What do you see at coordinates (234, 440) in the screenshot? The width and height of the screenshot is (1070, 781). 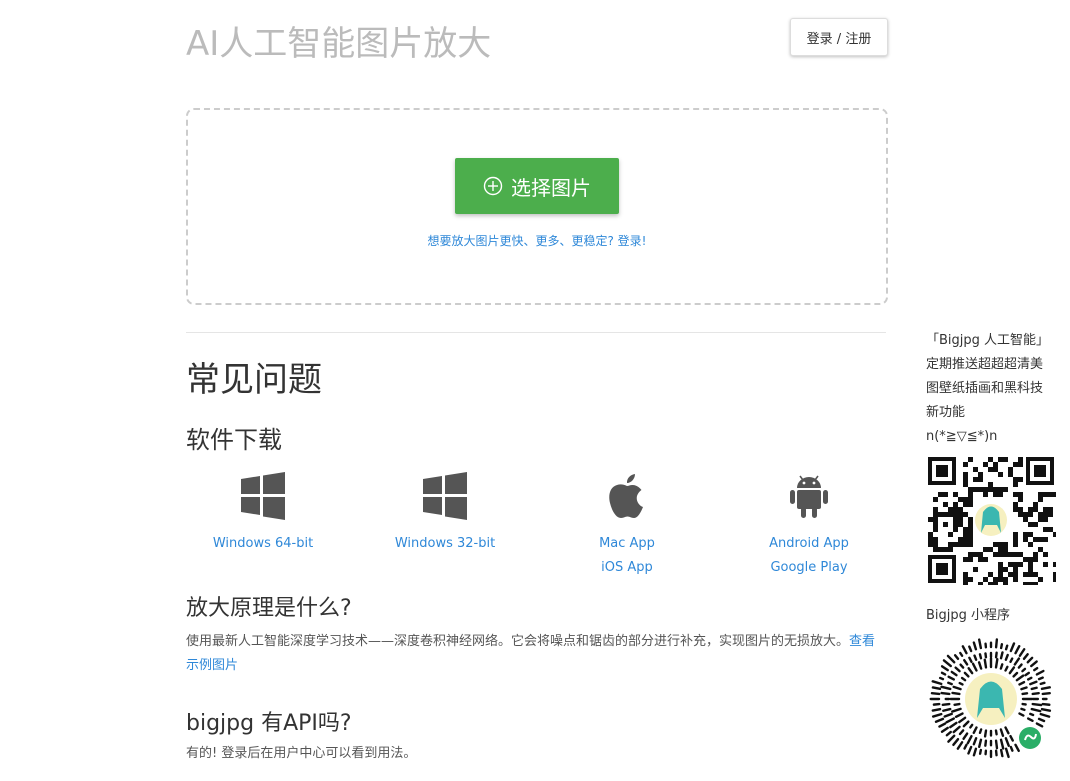 I see `download-title: 软件下载` at bounding box center [234, 440].